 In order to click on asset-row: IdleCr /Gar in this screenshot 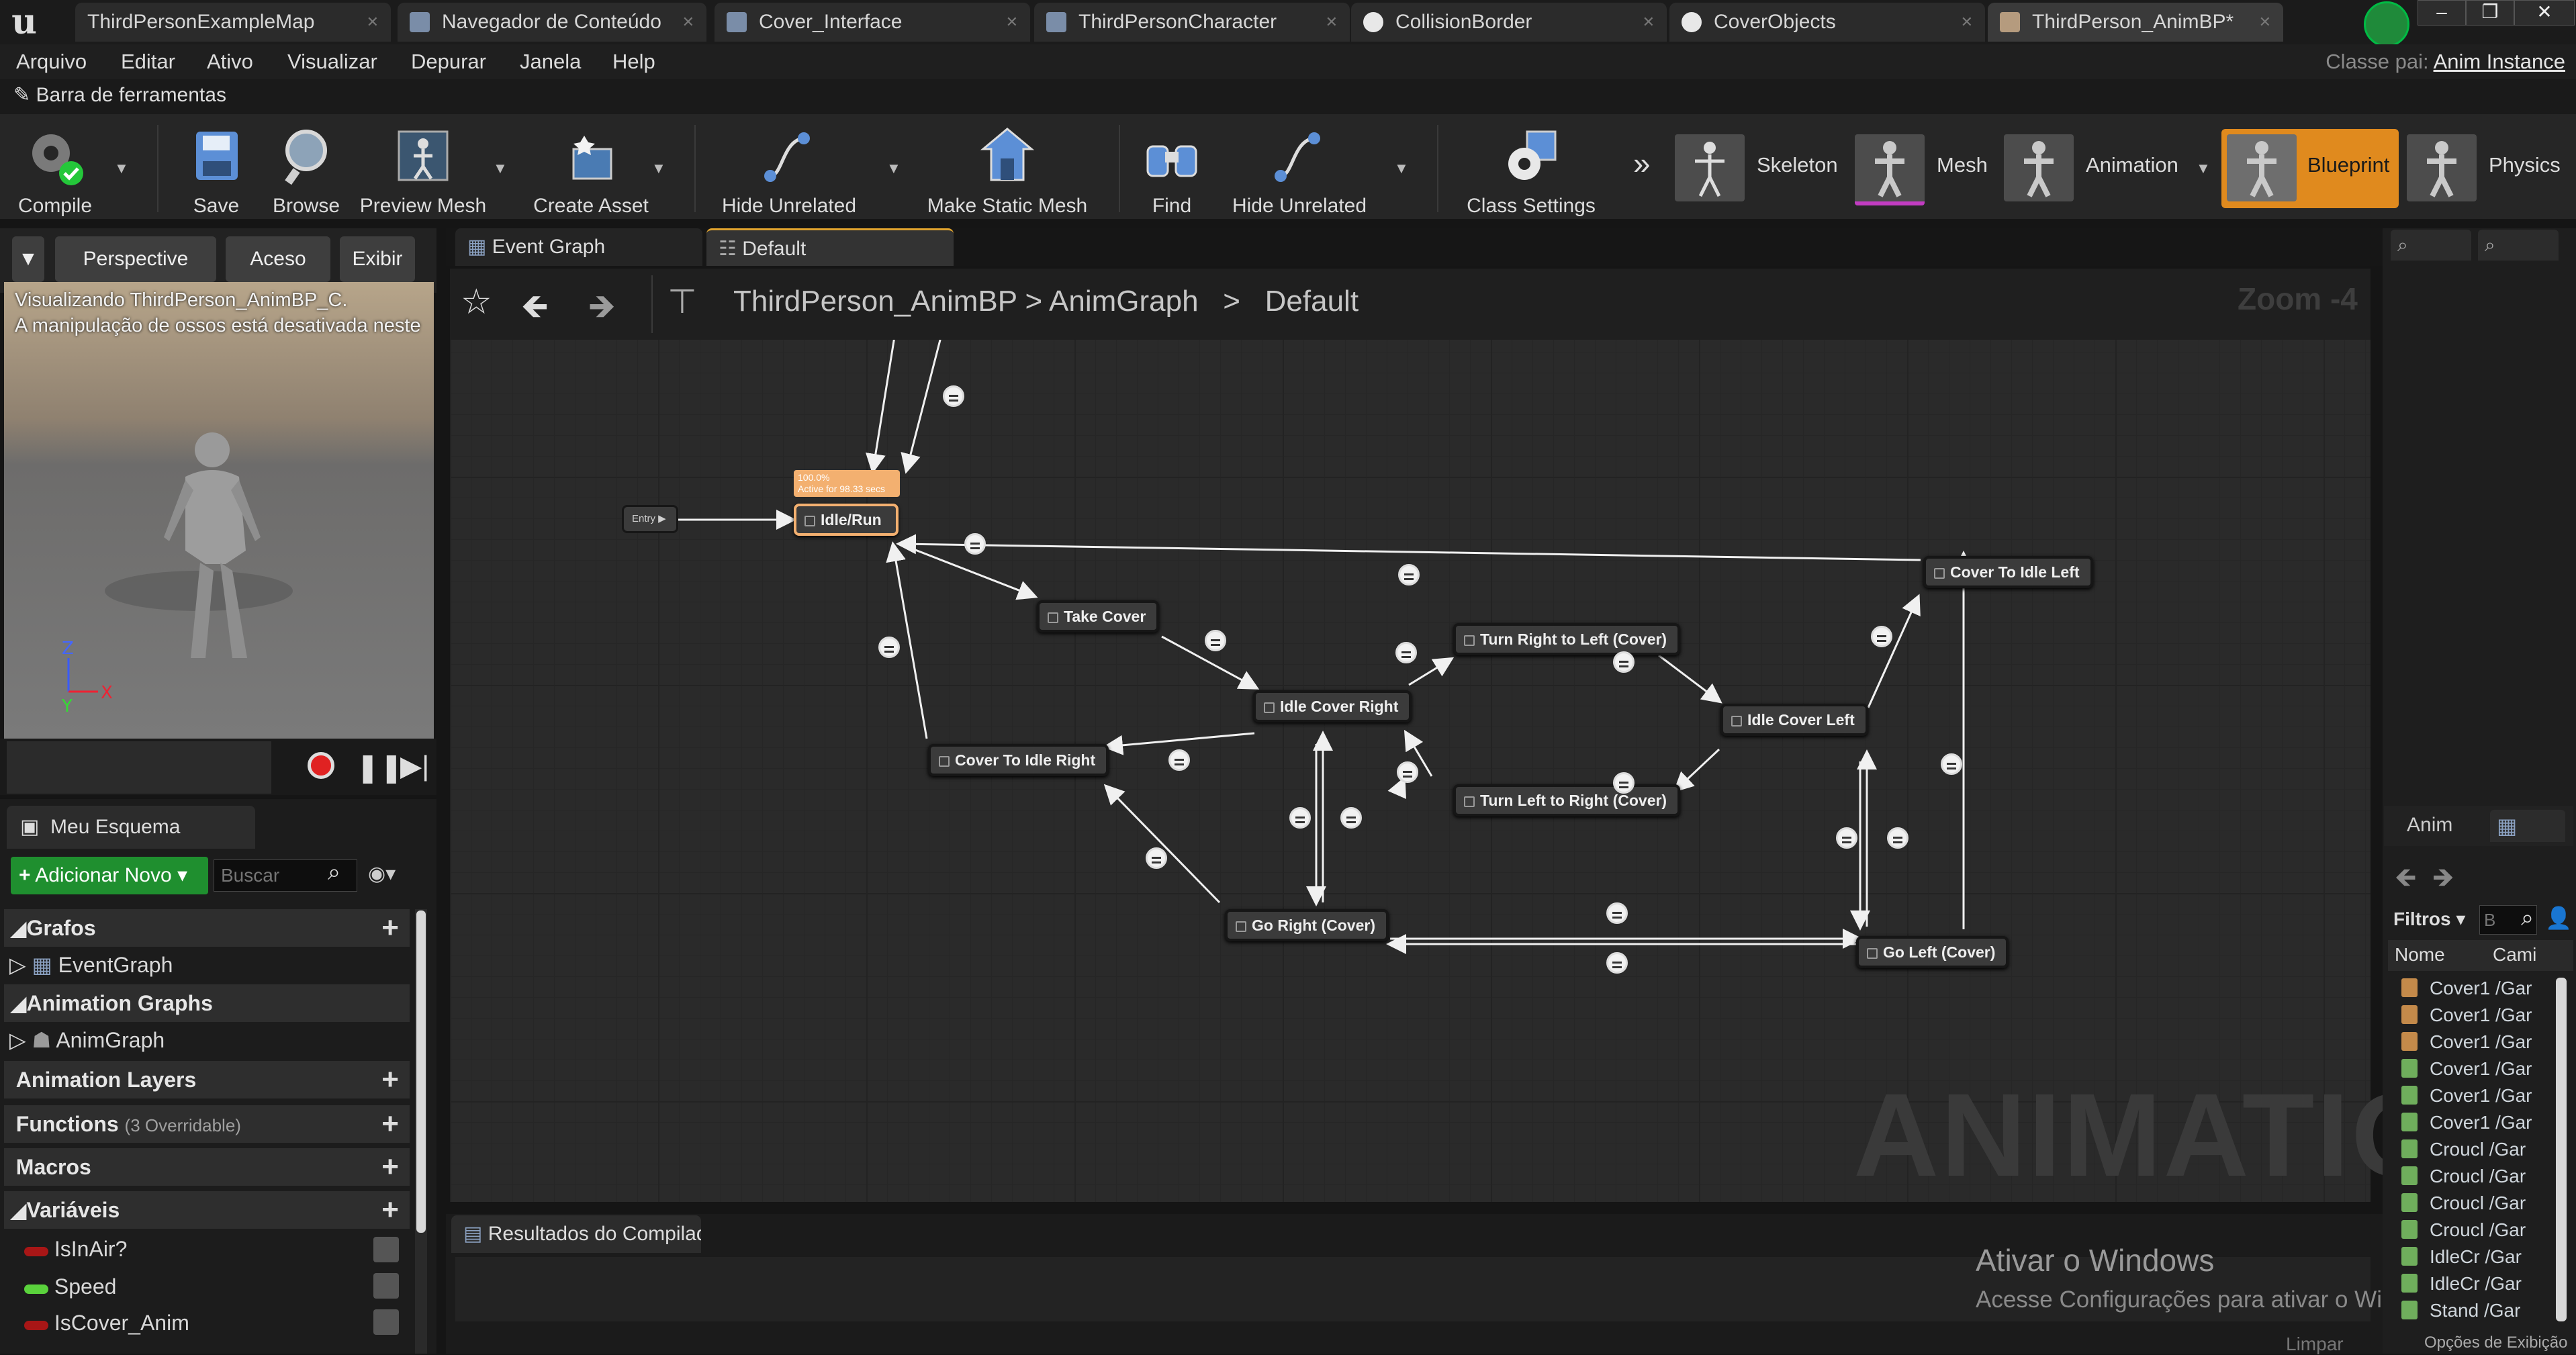, I will do `click(2461, 1257)`.